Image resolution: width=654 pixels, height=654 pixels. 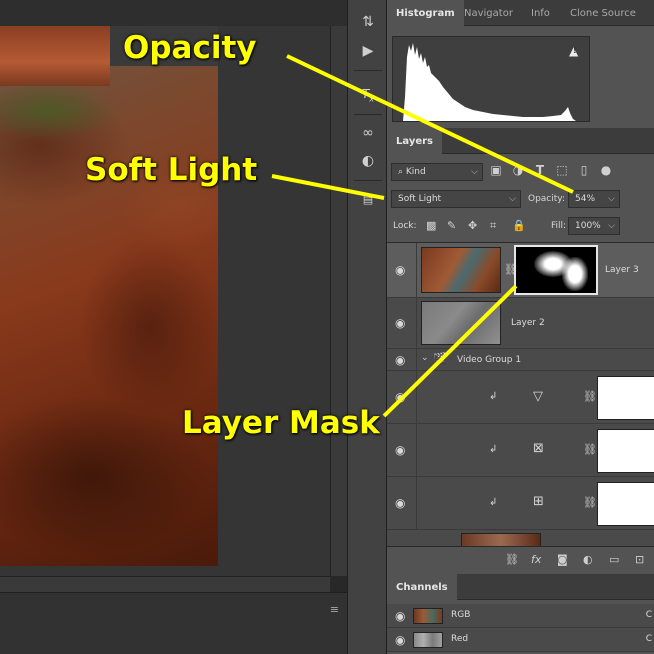 I want to click on lock-label: Lock:, so click(x=405, y=226).